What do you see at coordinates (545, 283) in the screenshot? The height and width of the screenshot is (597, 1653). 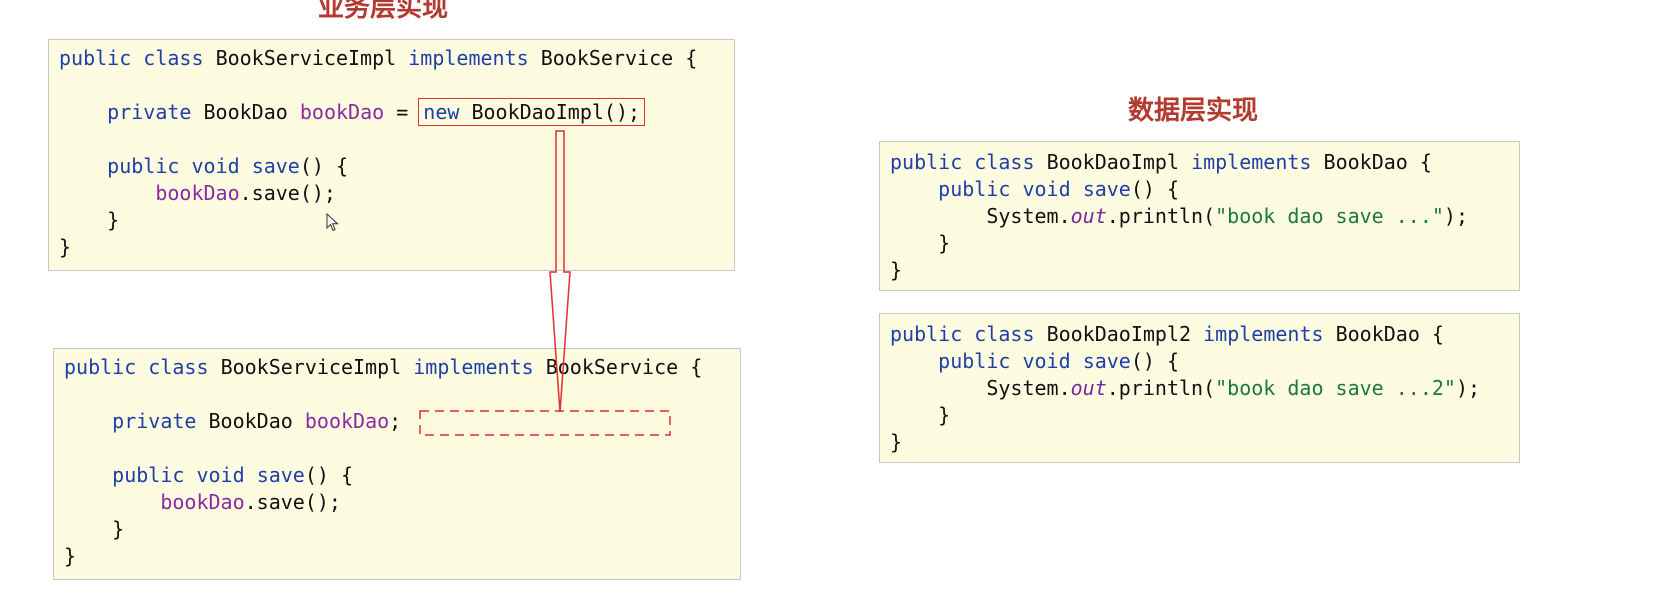 I see `removal-arrow-overlay` at bounding box center [545, 283].